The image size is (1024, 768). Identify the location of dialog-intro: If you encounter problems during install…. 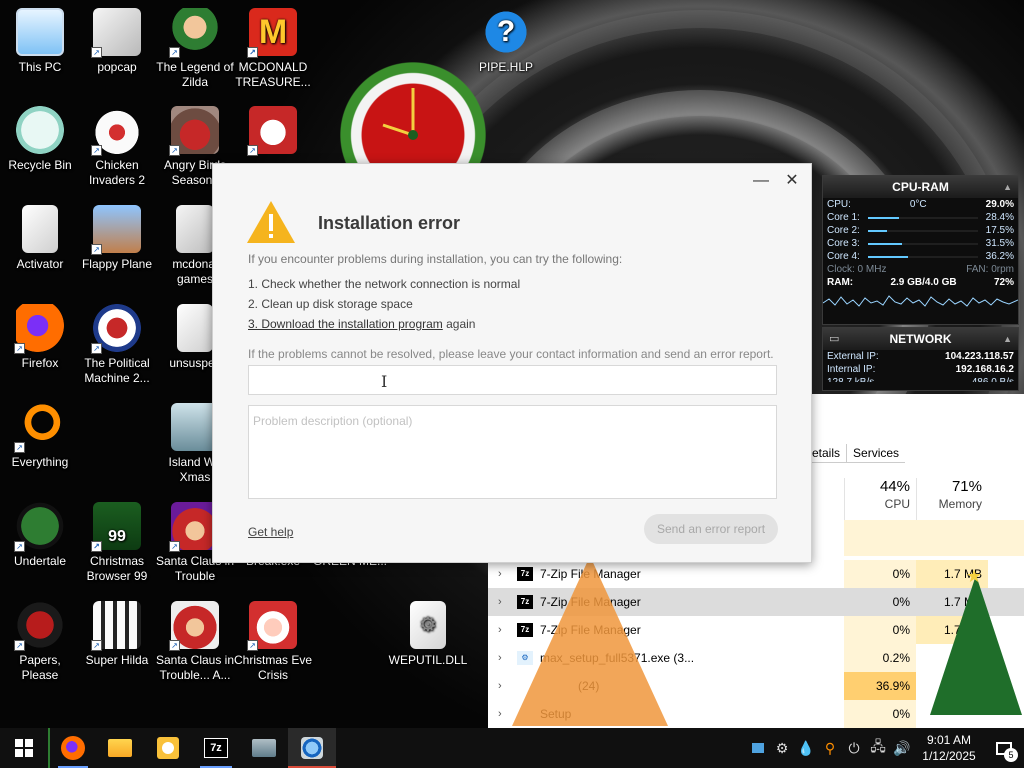
(435, 259).